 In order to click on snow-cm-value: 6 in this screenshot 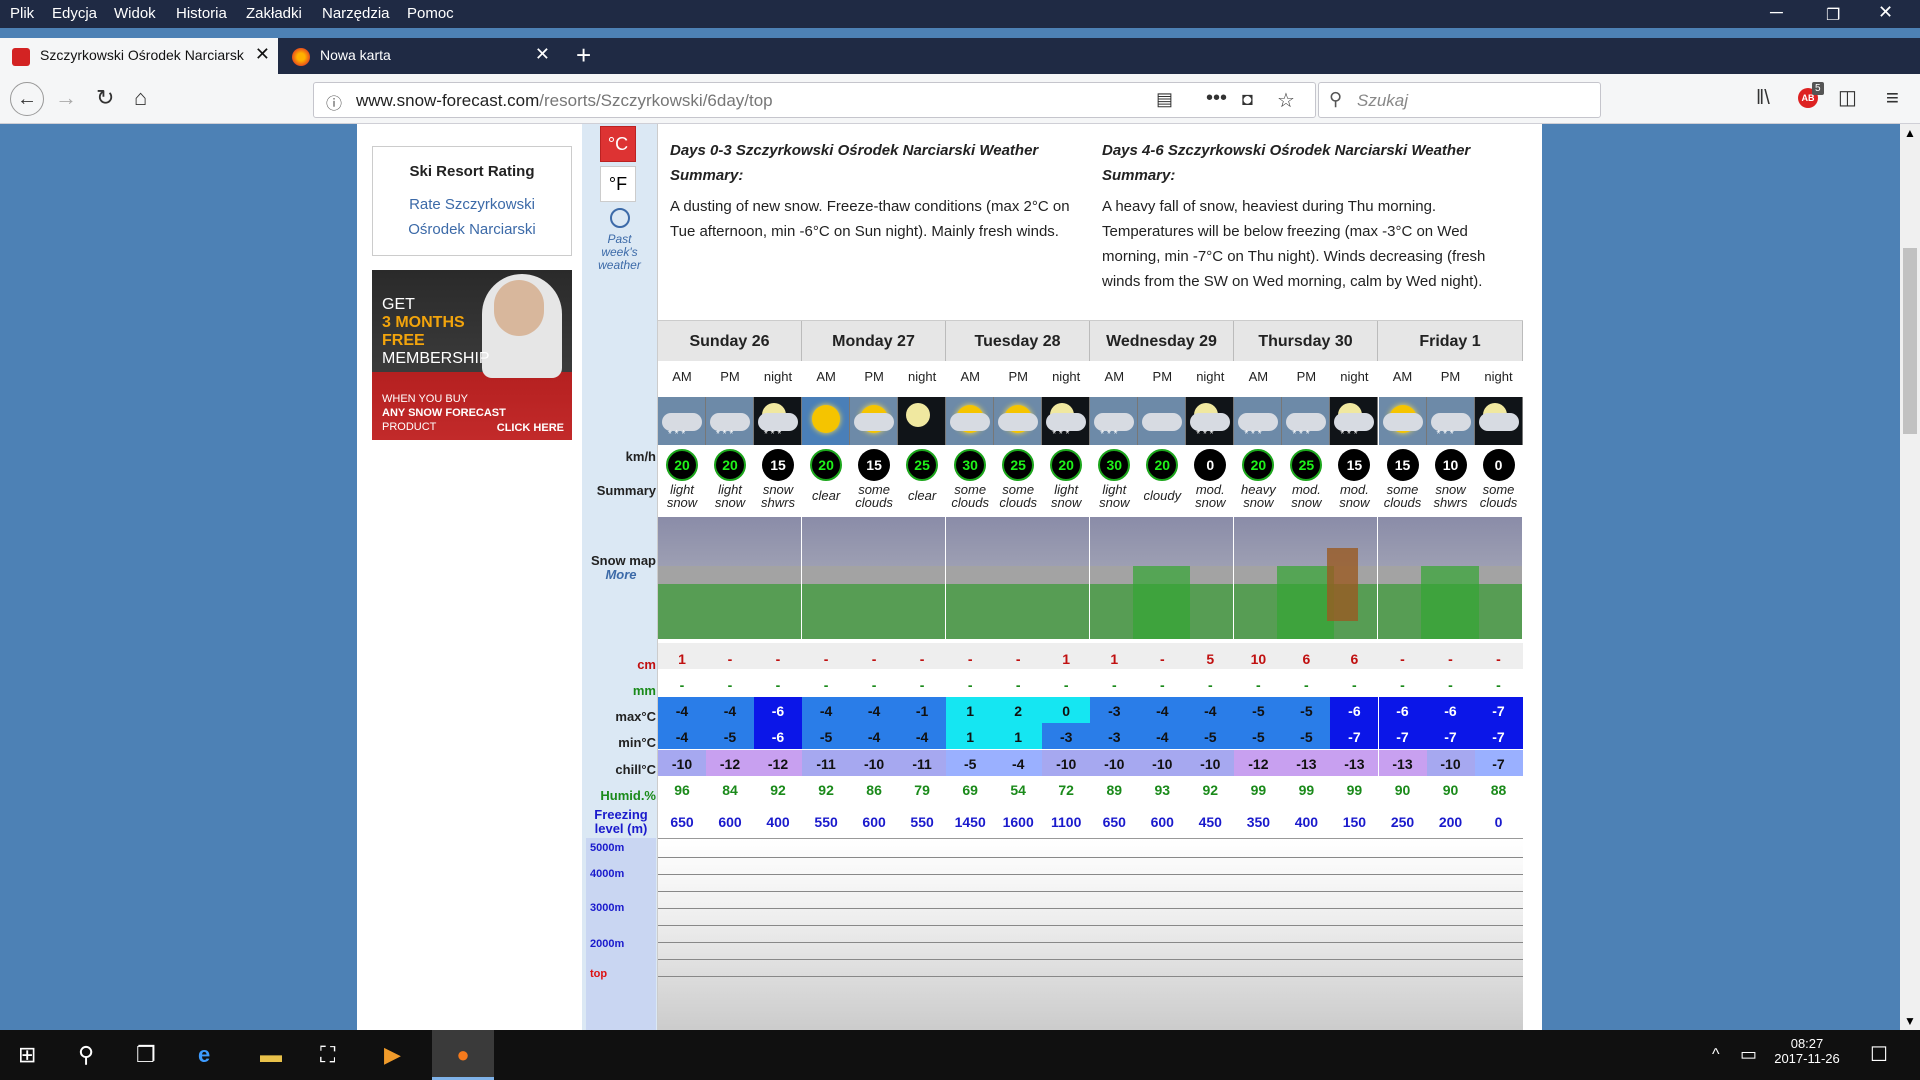, I will do `click(1354, 659)`.